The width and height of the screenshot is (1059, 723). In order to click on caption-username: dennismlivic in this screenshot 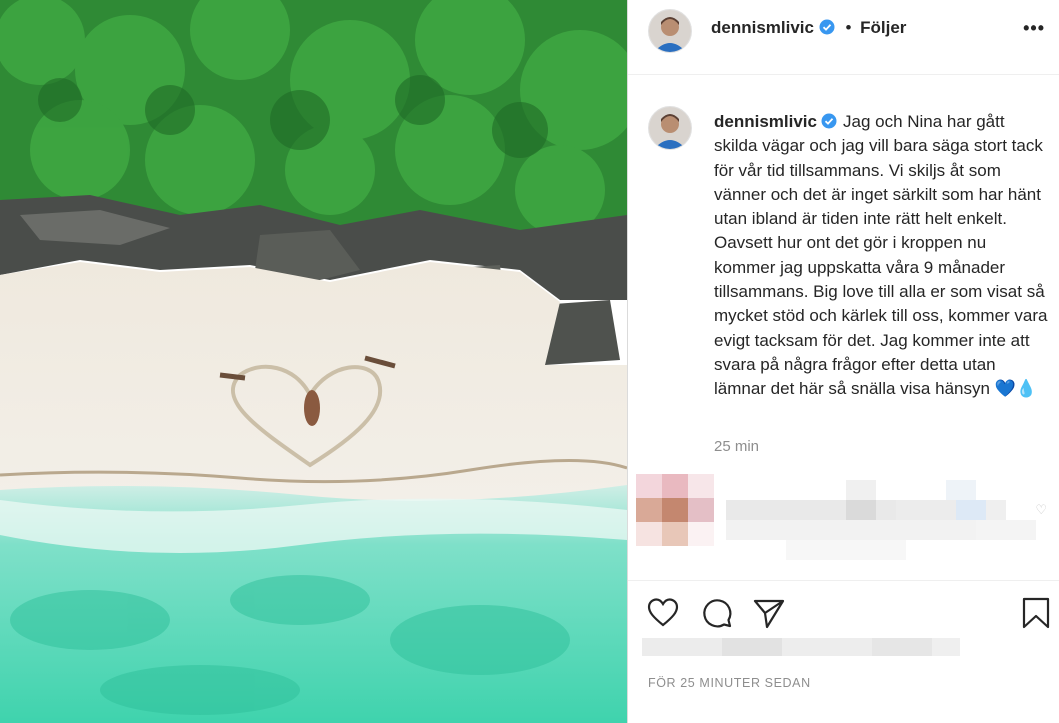, I will do `click(765, 121)`.